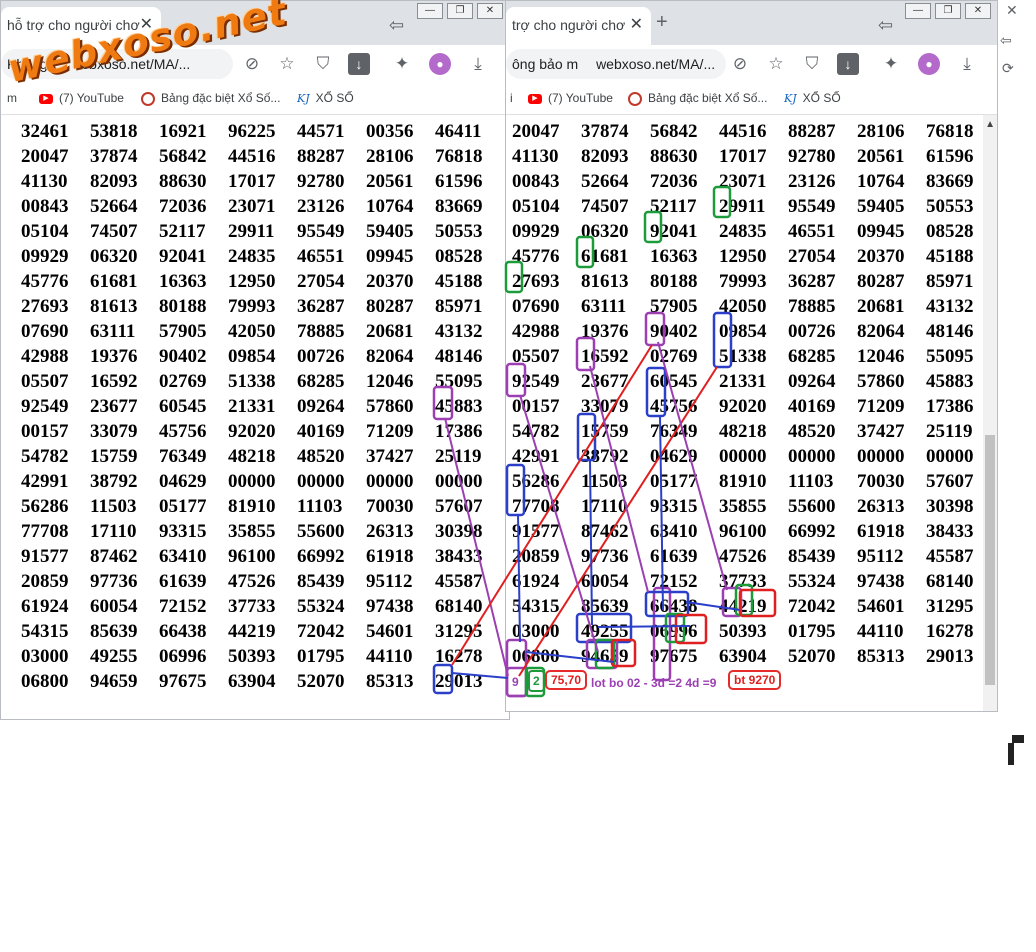  I want to click on result-number: 09854, so click(743, 331).